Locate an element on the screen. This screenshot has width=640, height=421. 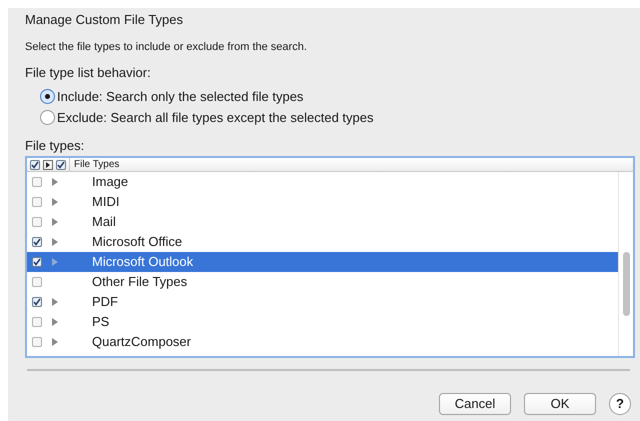
file-type-label: Mail is located at coordinates (104, 222).